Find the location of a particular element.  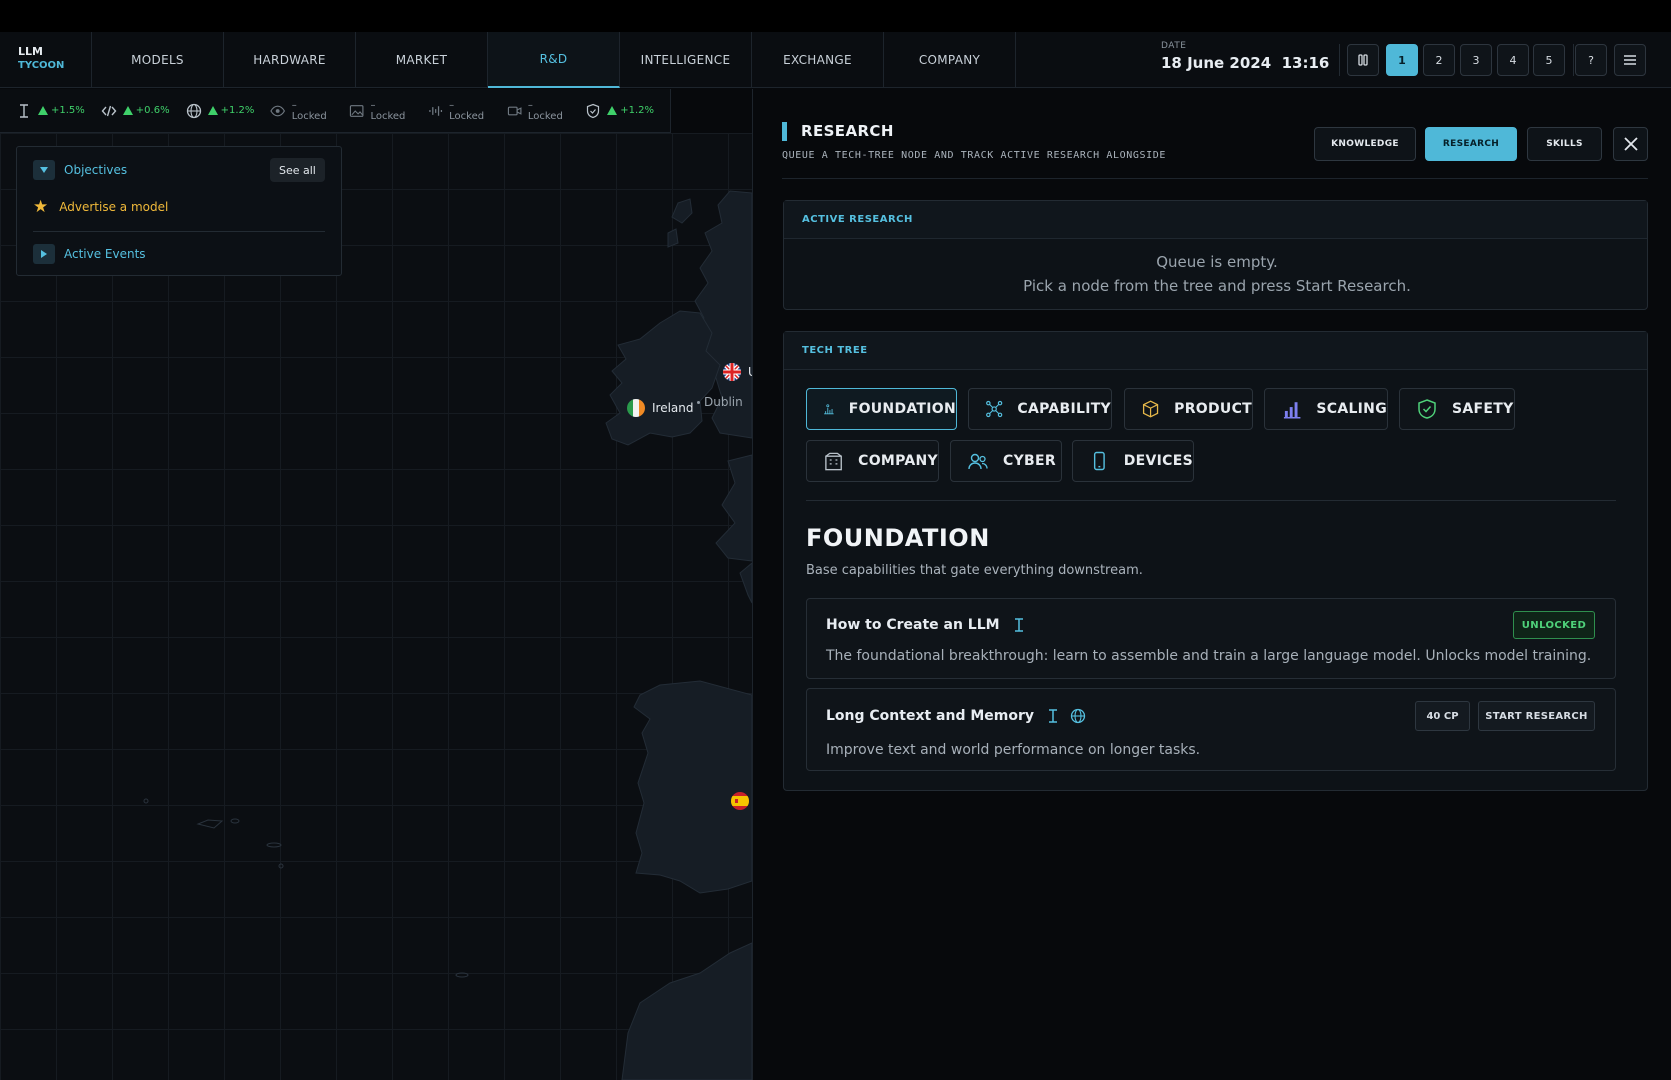

tab-company: COMPANY is located at coordinates (950, 60).